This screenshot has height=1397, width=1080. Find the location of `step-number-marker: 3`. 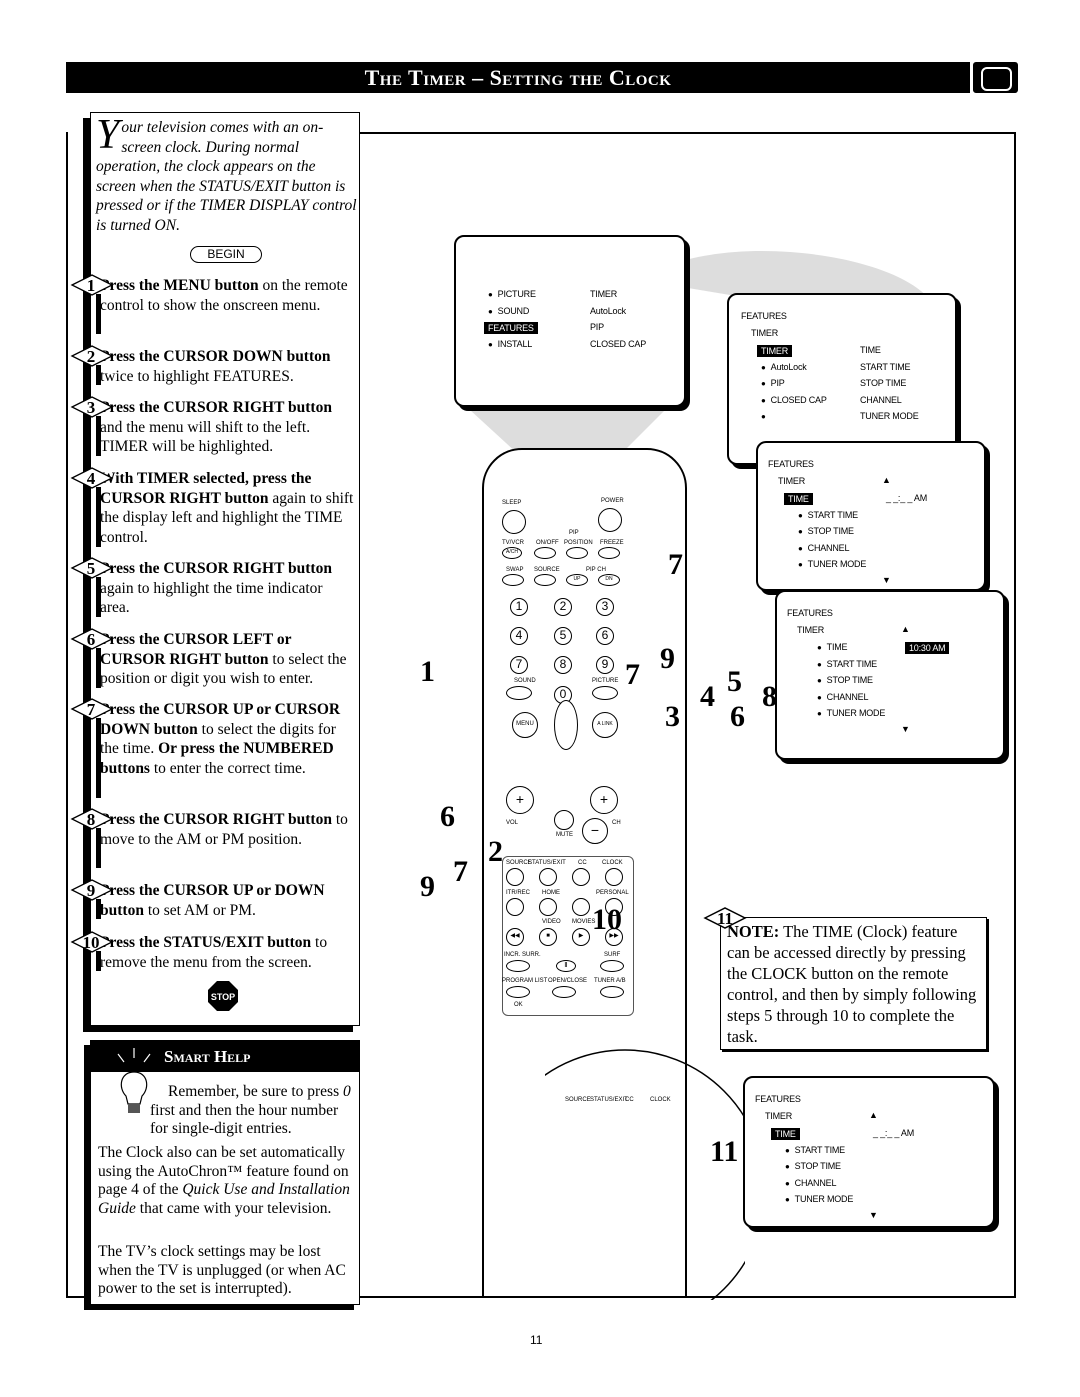

step-number-marker: 3 is located at coordinates (92, 407).